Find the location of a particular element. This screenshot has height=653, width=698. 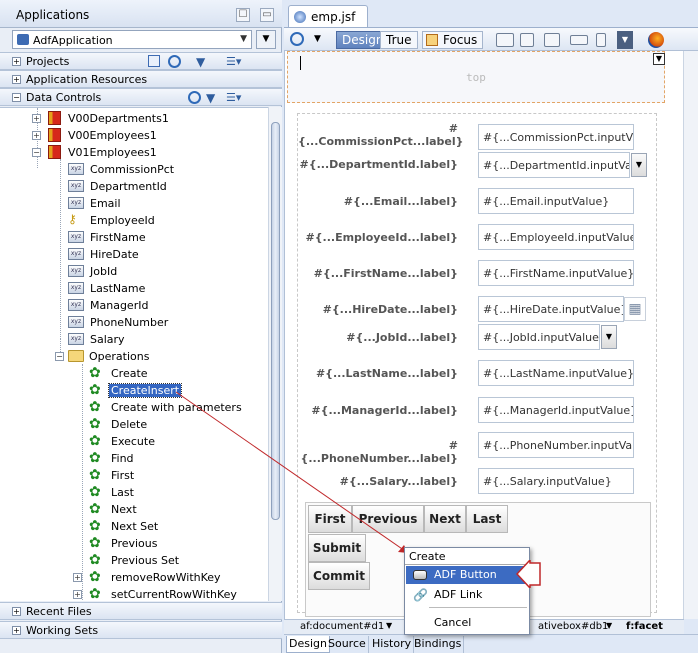

menu-item-label: ADF Button is located at coordinates (465, 574).